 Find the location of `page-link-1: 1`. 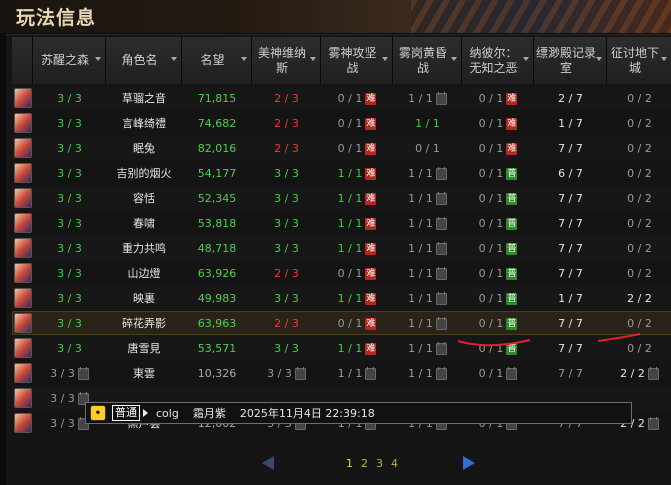

page-link-1: 1 is located at coordinates (349, 463).